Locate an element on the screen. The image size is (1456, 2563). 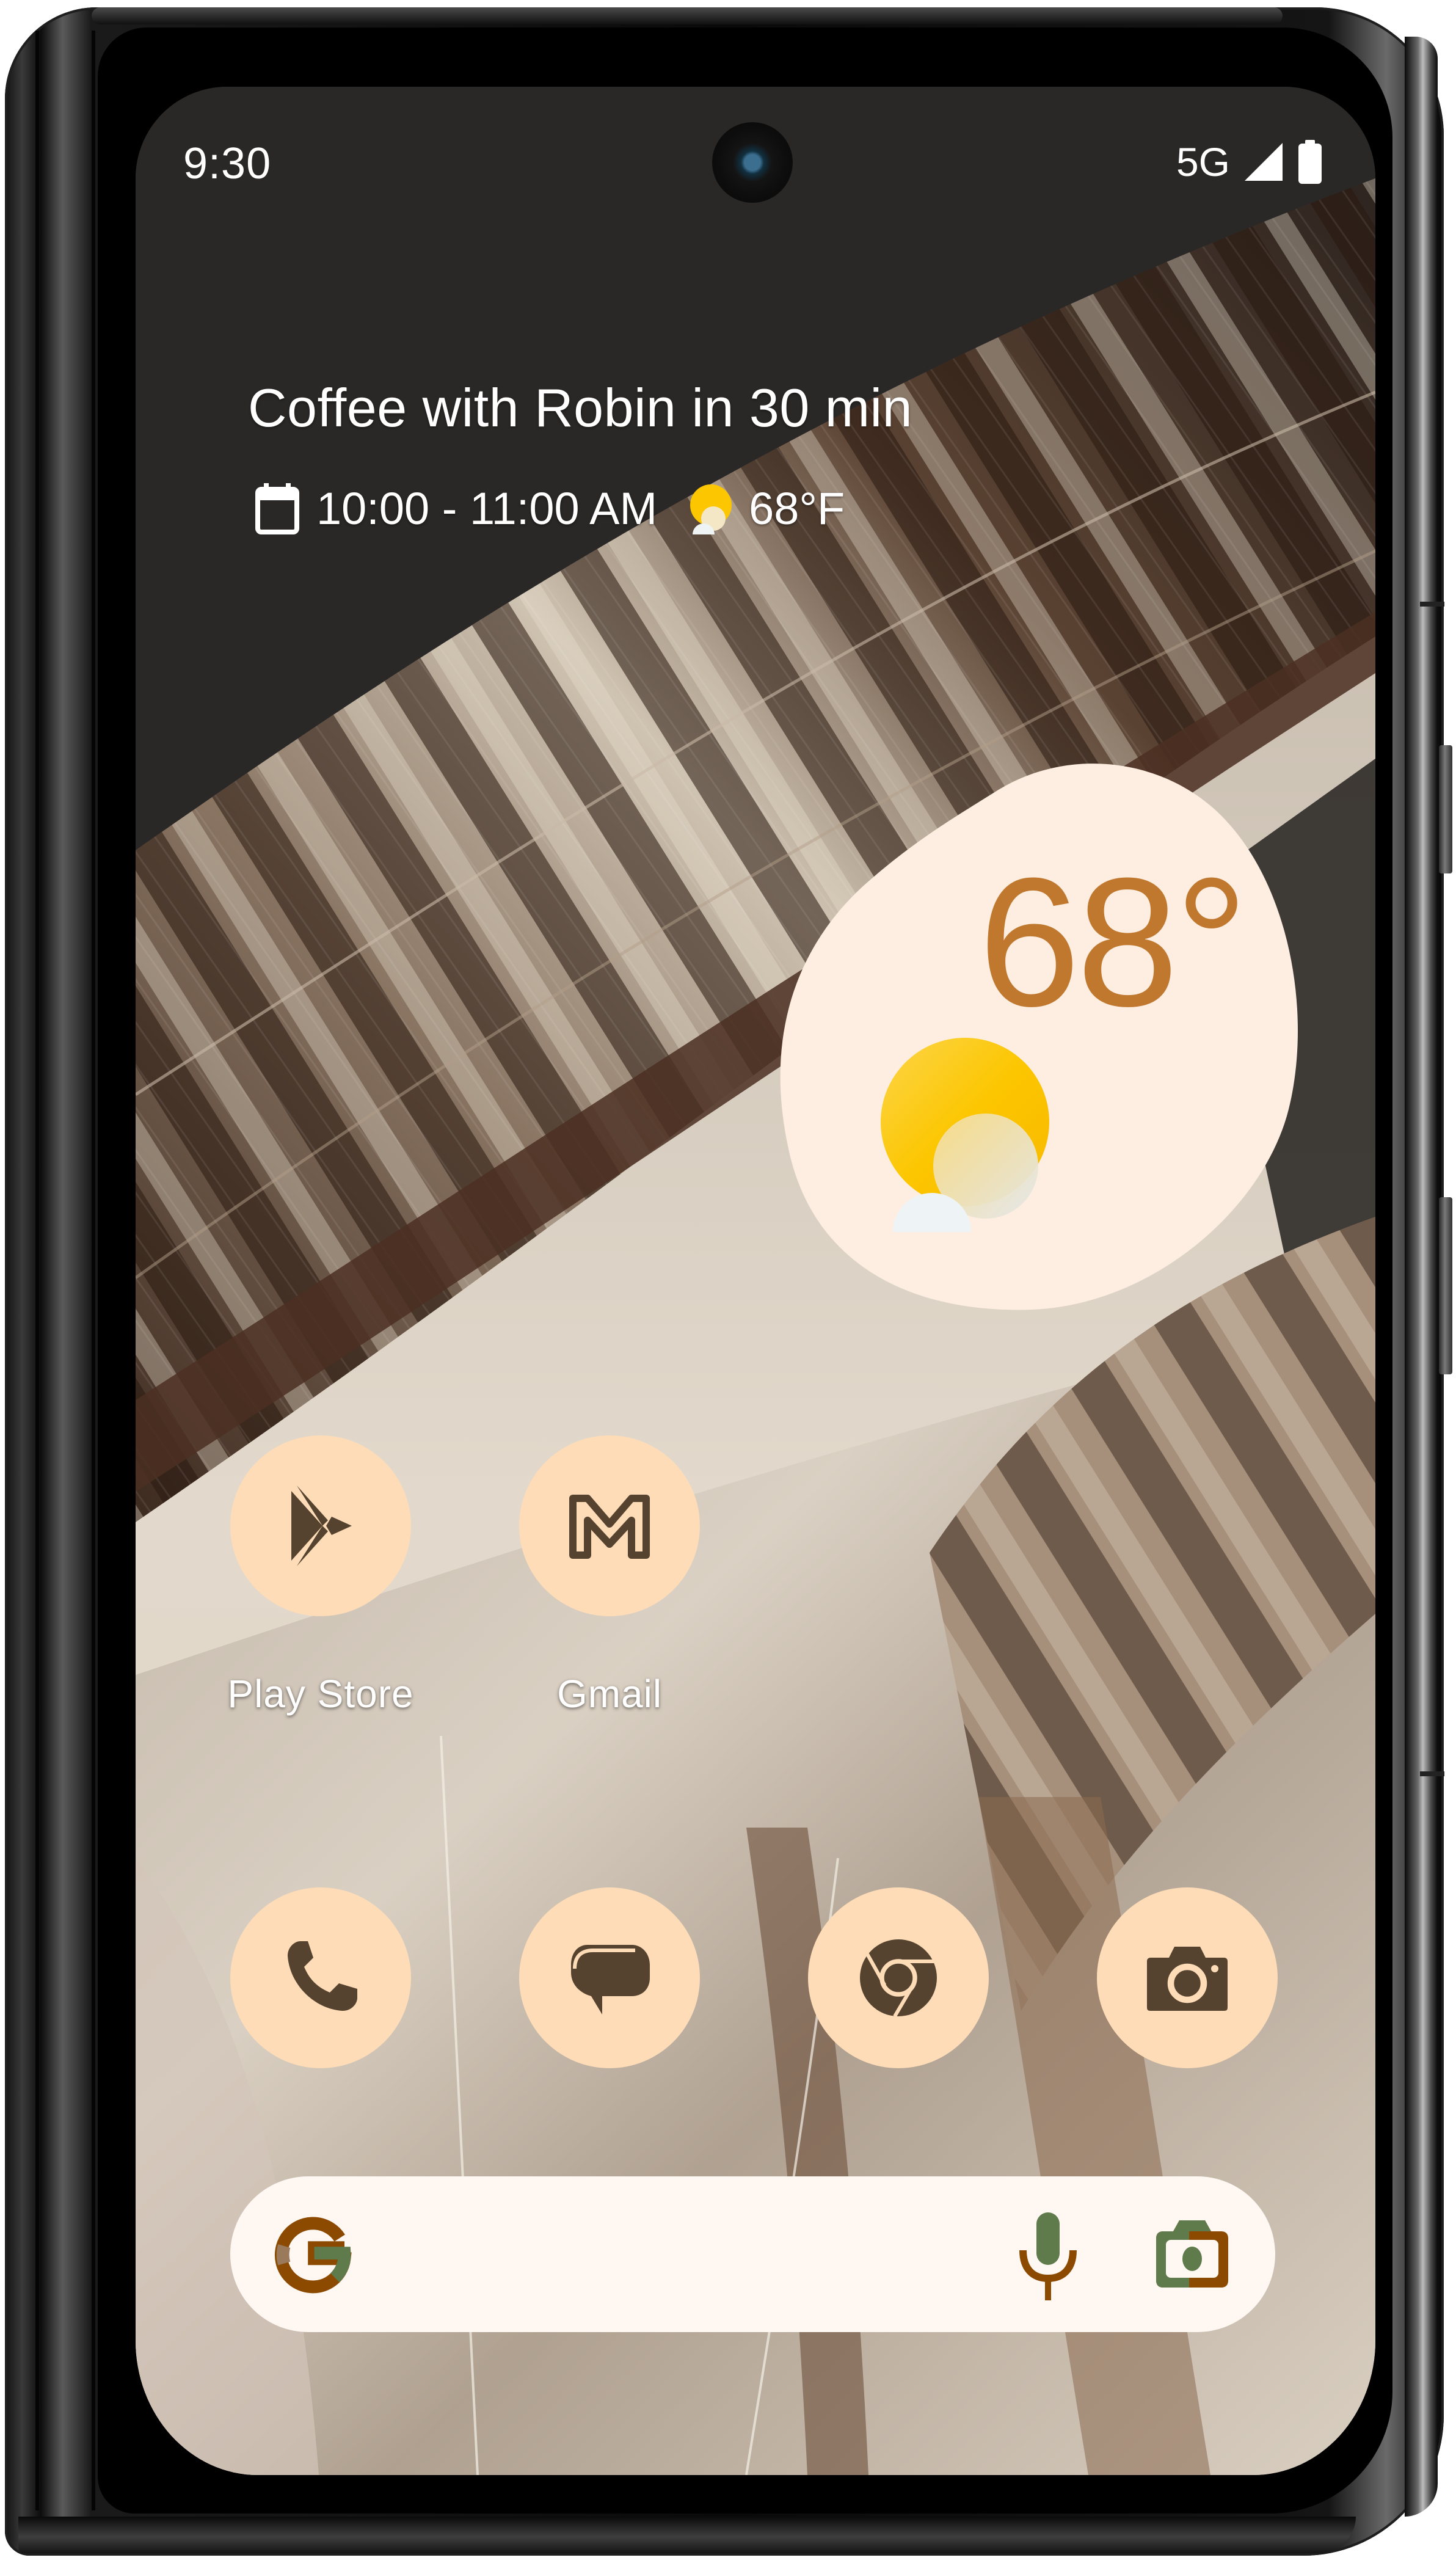
phone-icon is located at coordinates (322, 1976).